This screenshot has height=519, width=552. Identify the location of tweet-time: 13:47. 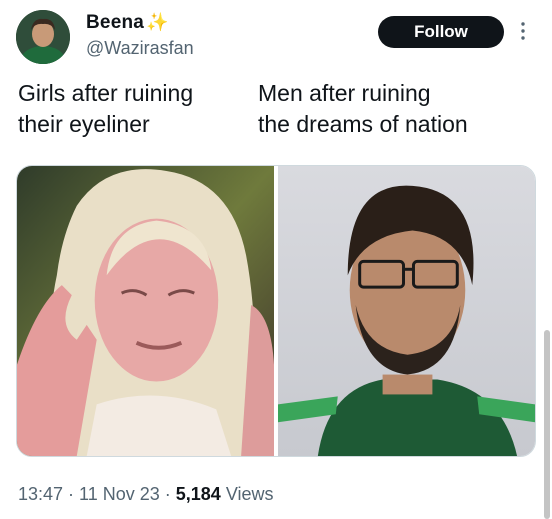
(40, 494).